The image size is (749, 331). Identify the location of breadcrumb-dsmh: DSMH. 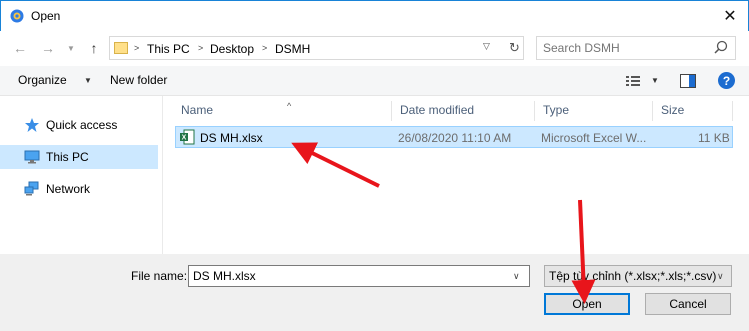
(292, 49).